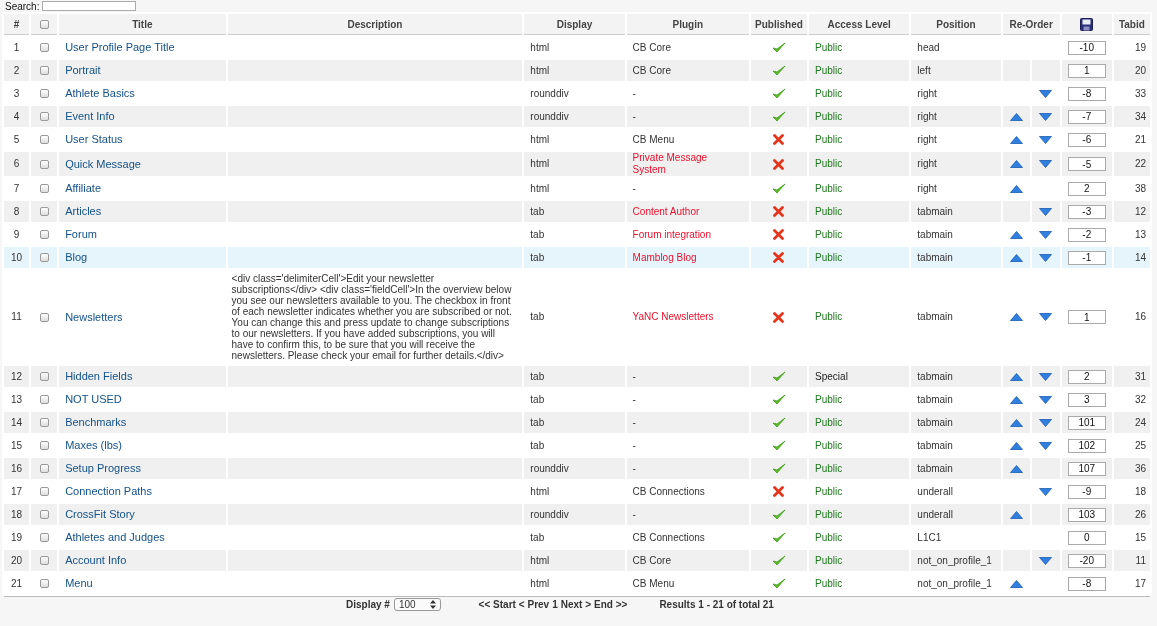 This screenshot has width=1157, height=626. Describe the element at coordinates (1086, 445) in the screenshot. I see `order-field: 102` at that location.